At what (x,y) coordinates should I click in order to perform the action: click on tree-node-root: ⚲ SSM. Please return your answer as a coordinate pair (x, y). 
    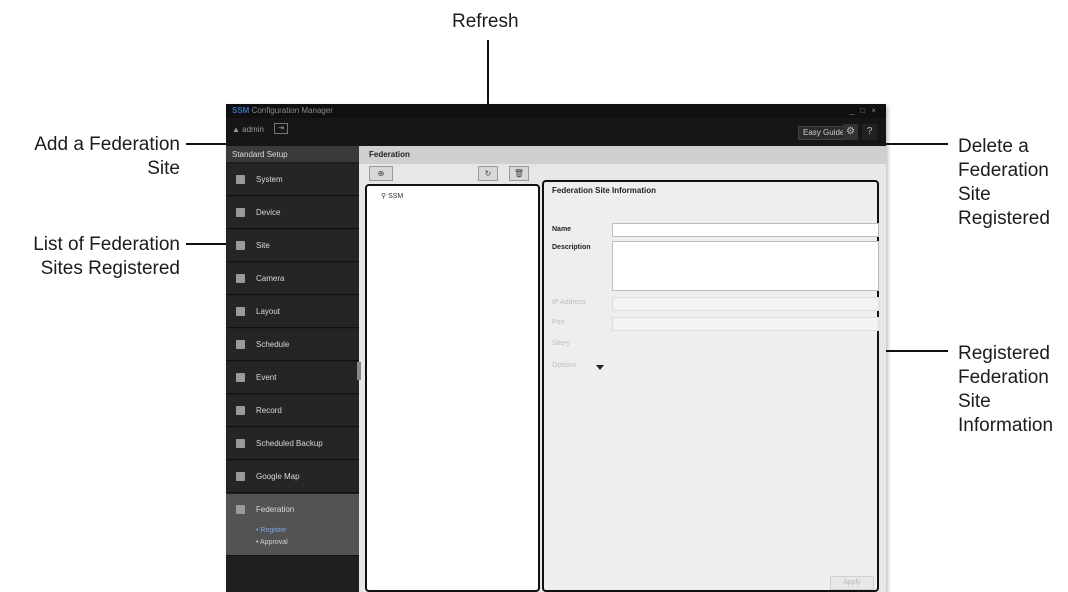
    Looking at the image, I should click on (392, 196).